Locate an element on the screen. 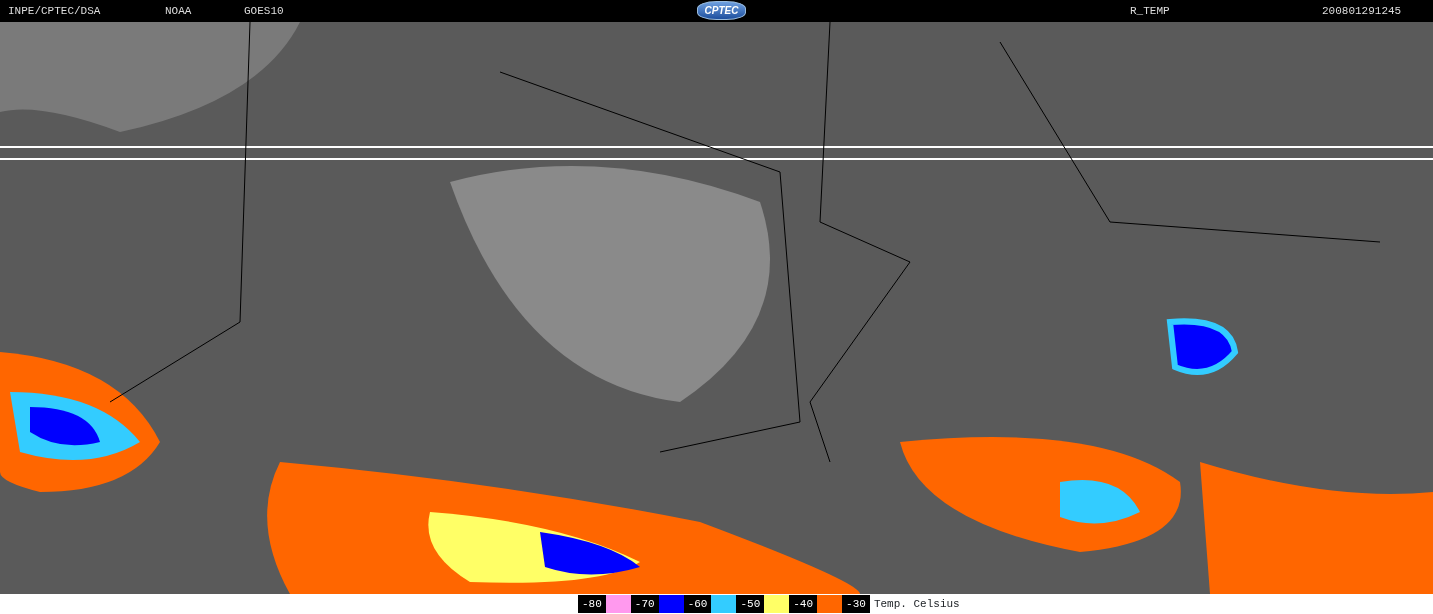 Image resolution: width=1433 pixels, height=614 pixels. source-label: GOES10 is located at coordinates (264, 11).